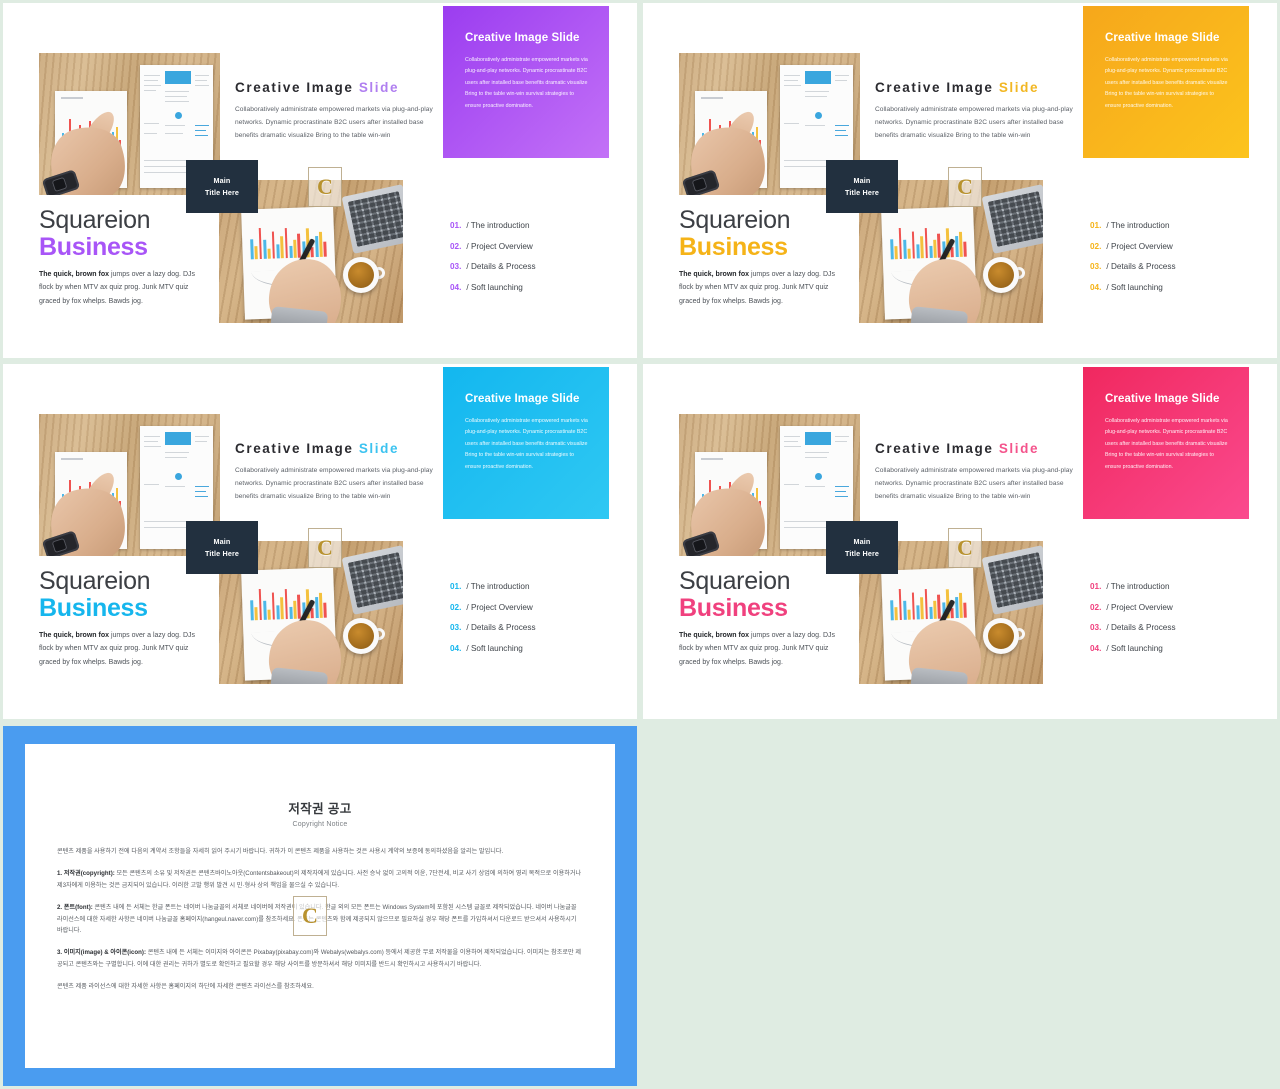 This screenshot has height=1089, width=1280. Describe the element at coordinates (372, 219) in the screenshot. I see `laptop-graphic` at that location.